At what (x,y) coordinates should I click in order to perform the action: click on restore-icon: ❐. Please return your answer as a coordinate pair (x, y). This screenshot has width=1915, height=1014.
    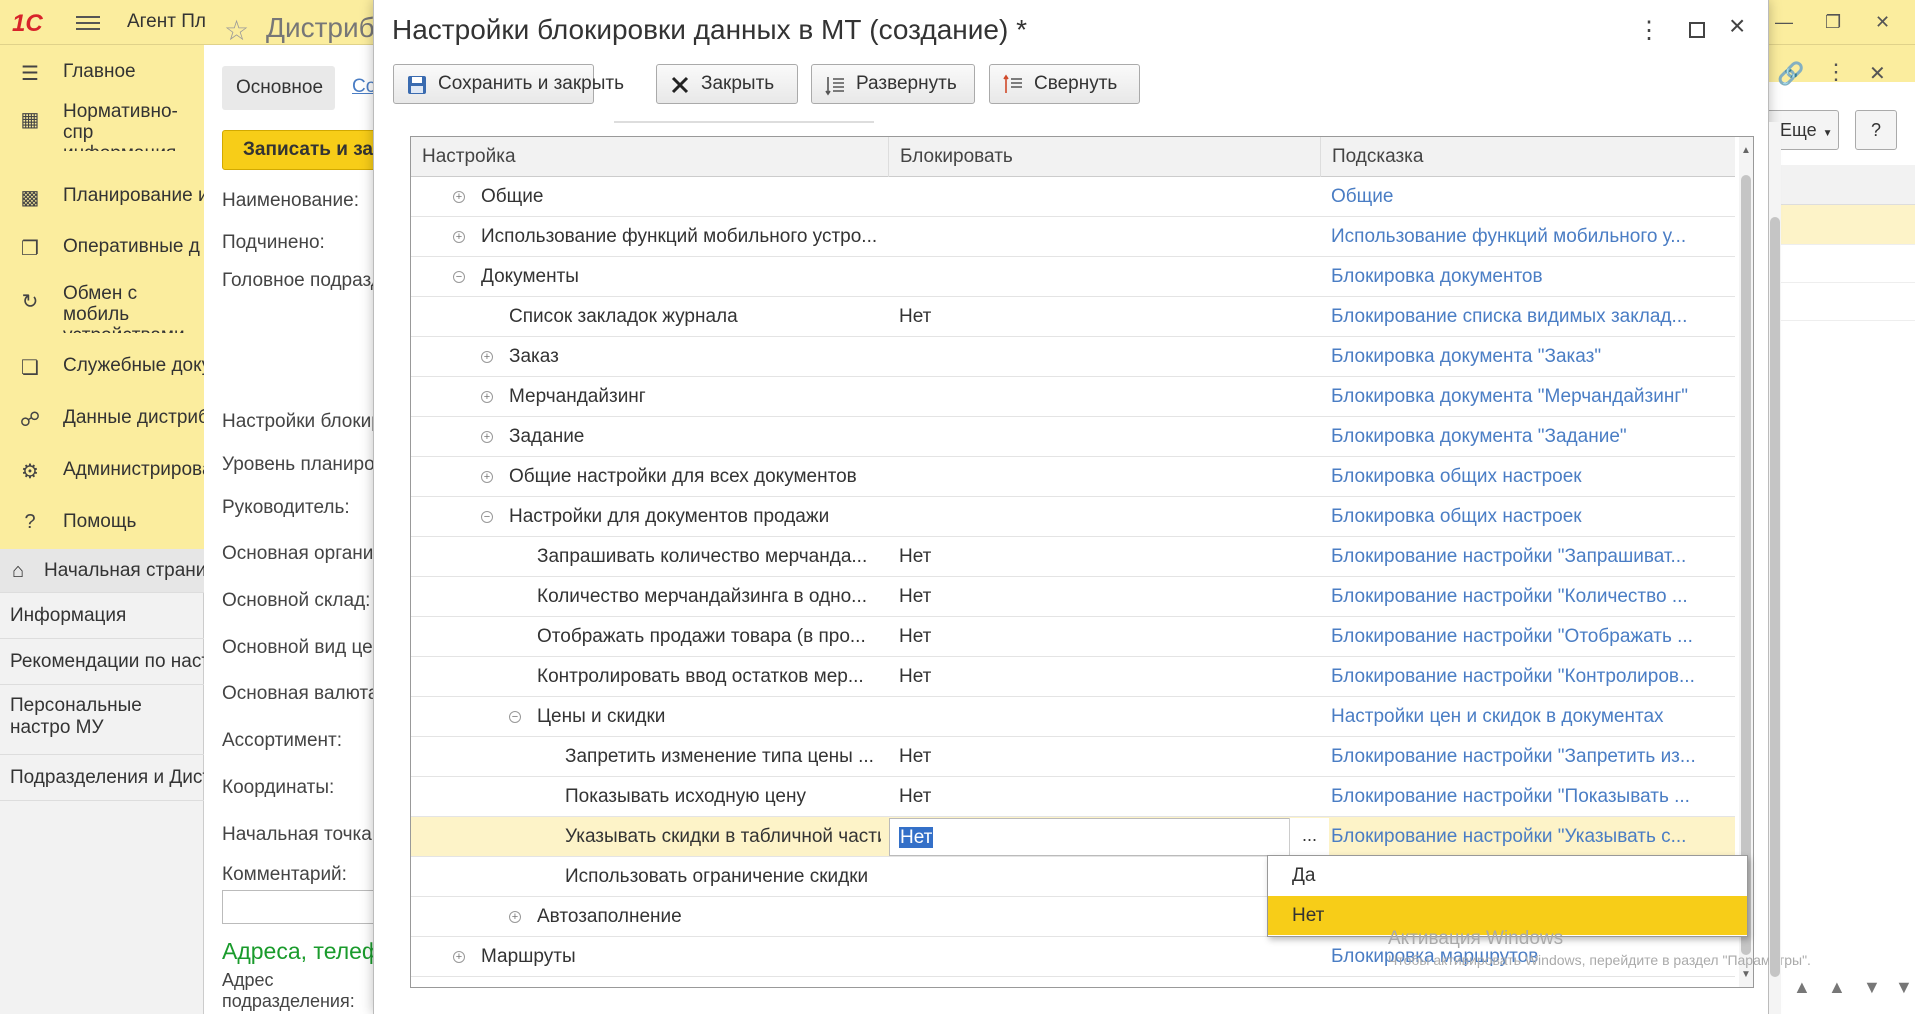
    Looking at the image, I should click on (1833, 22).